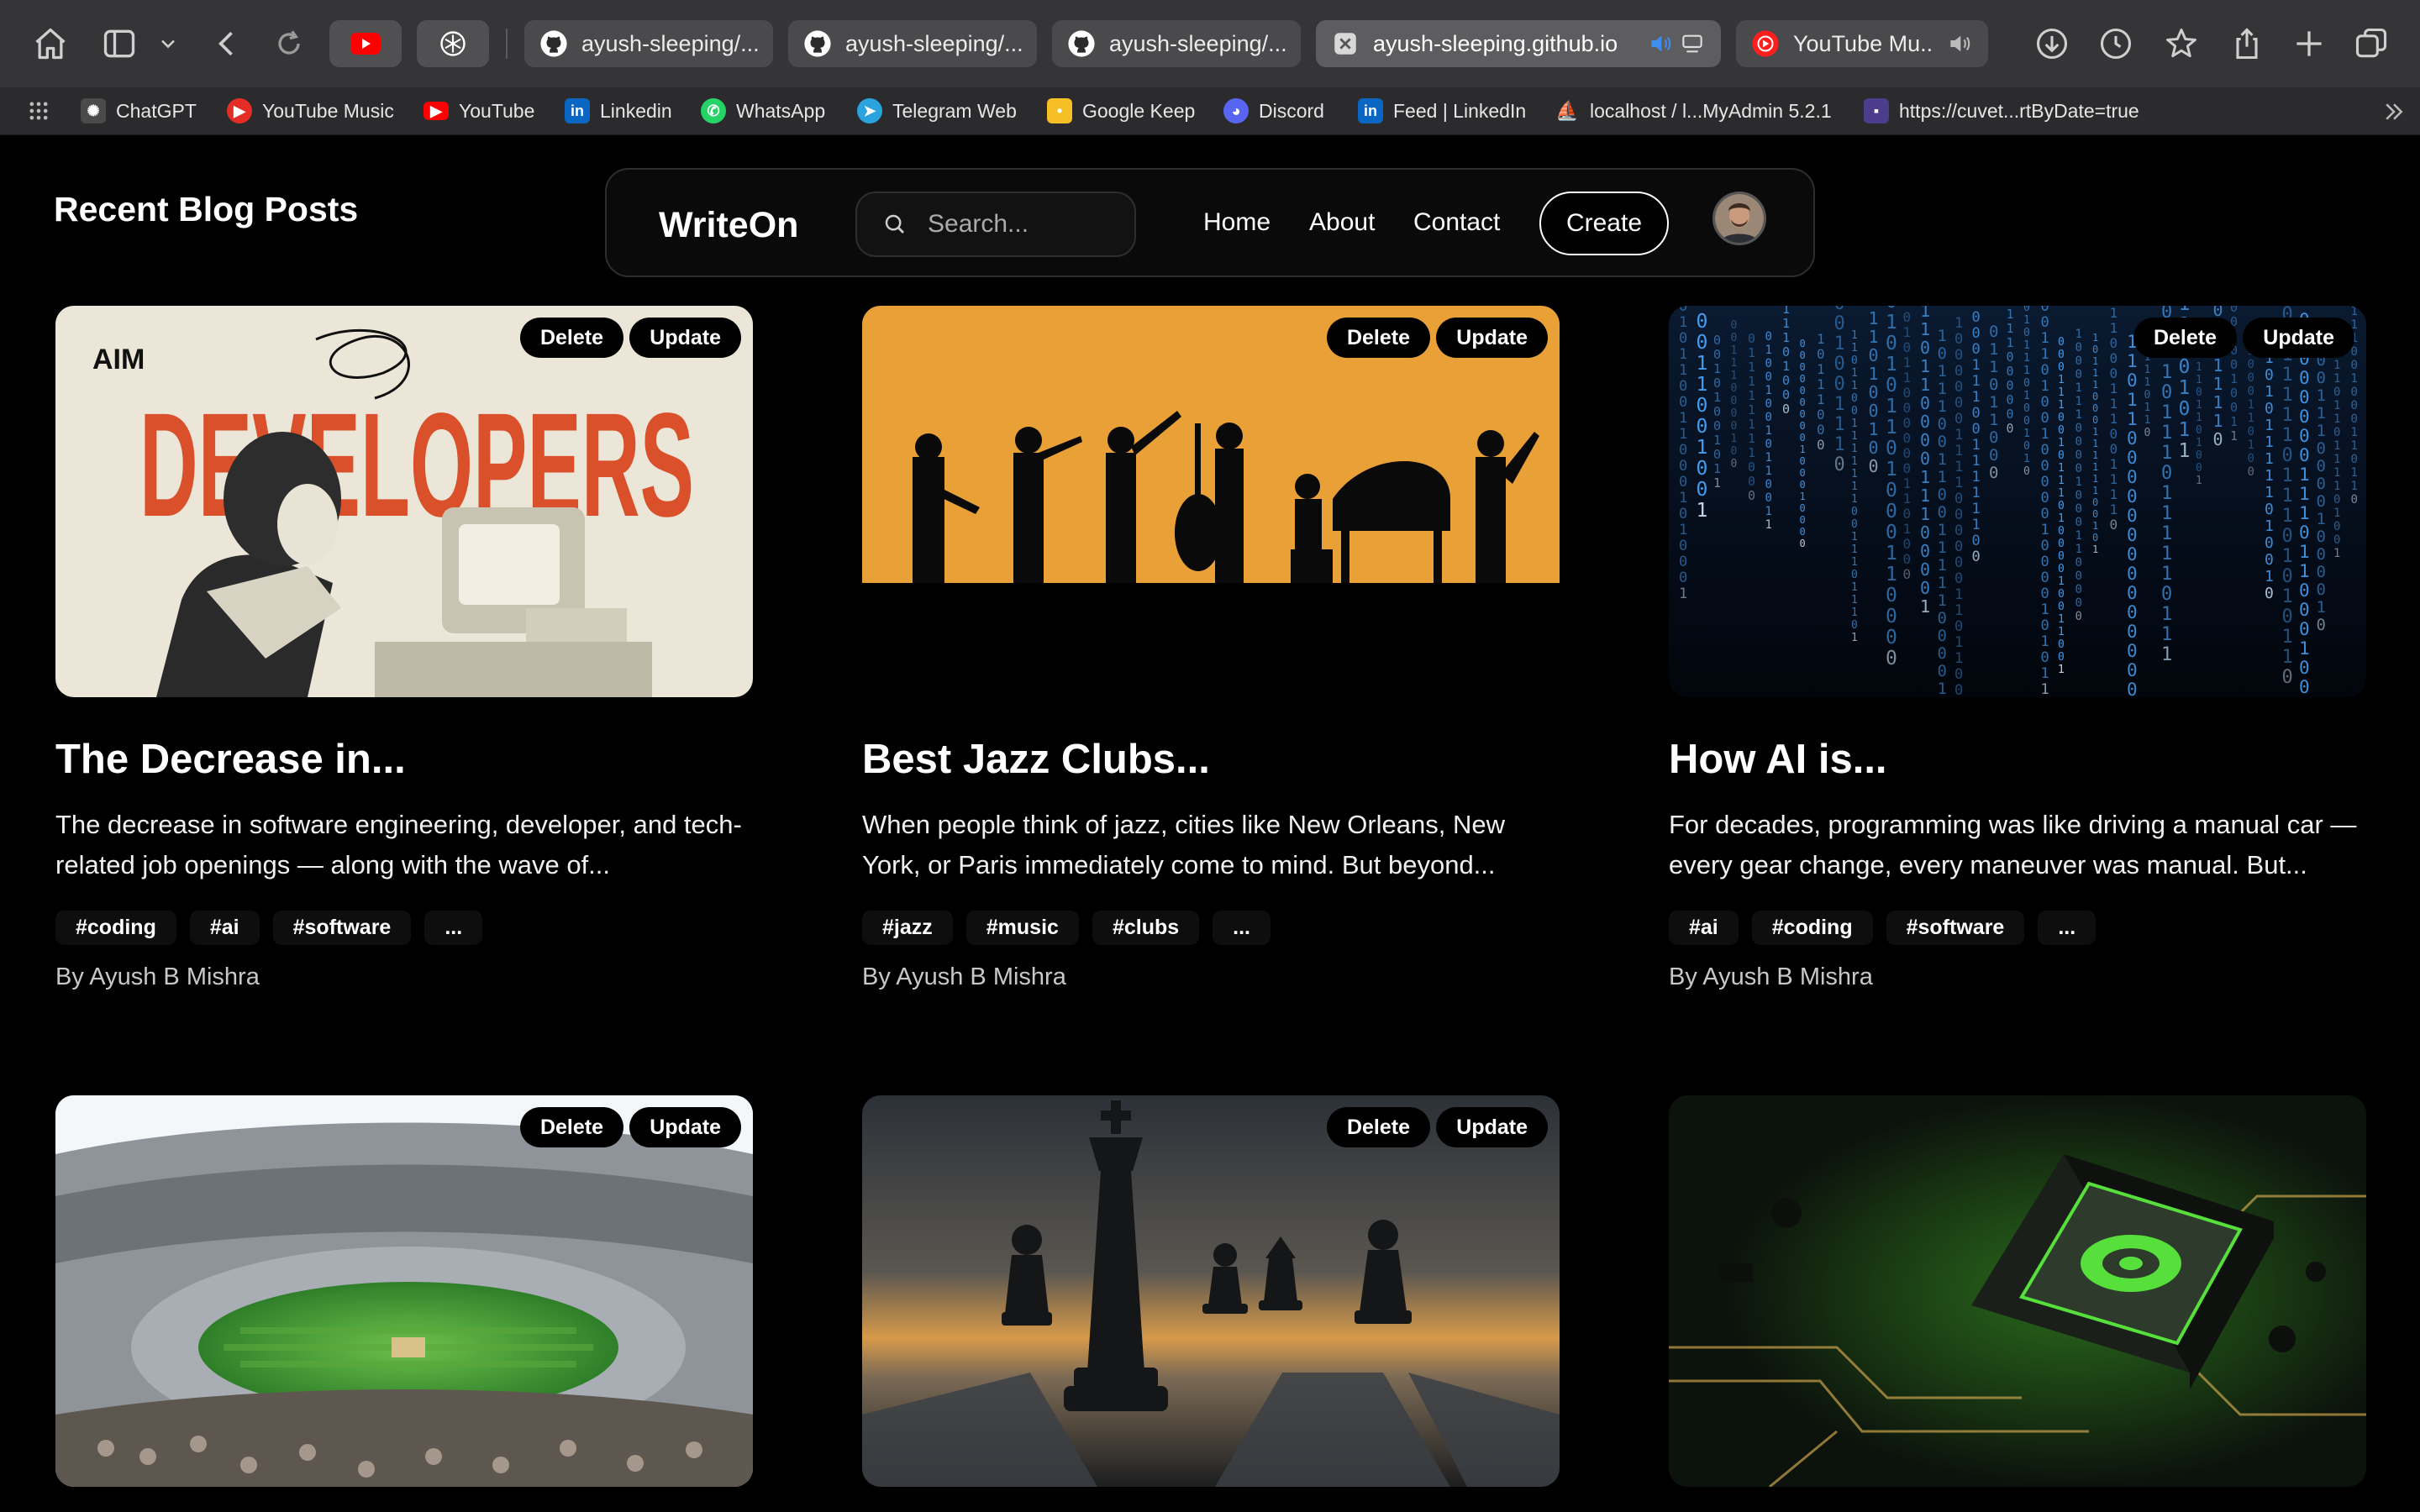  Describe the element at coordinates (38, 111) in the screenshot. I see `apps-grid-icon` at that location.